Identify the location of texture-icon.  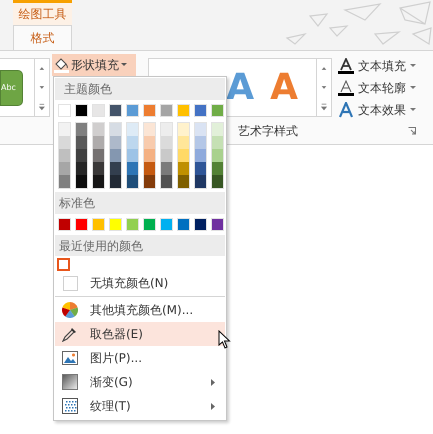
(70, 406).